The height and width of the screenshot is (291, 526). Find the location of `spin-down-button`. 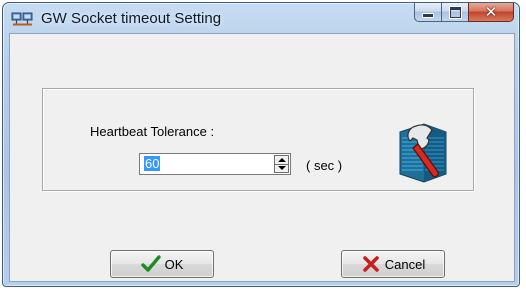

spin-down-button is located at coordinates (281, 168).